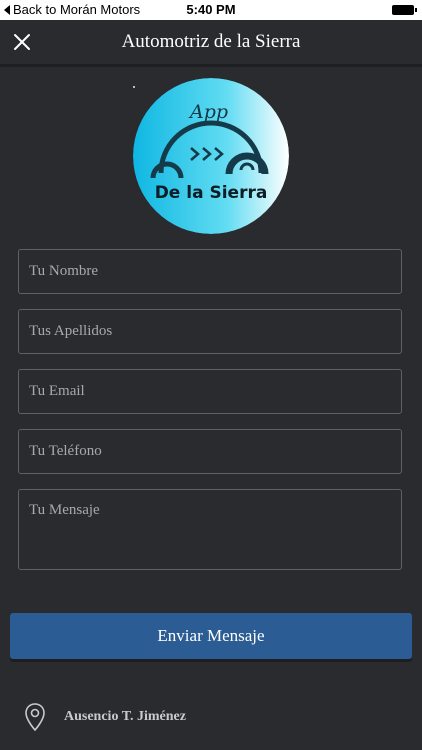 Image resolution: width=422 pixels, height=750 pixels. I want to click on phone-input, so click(210, 451).